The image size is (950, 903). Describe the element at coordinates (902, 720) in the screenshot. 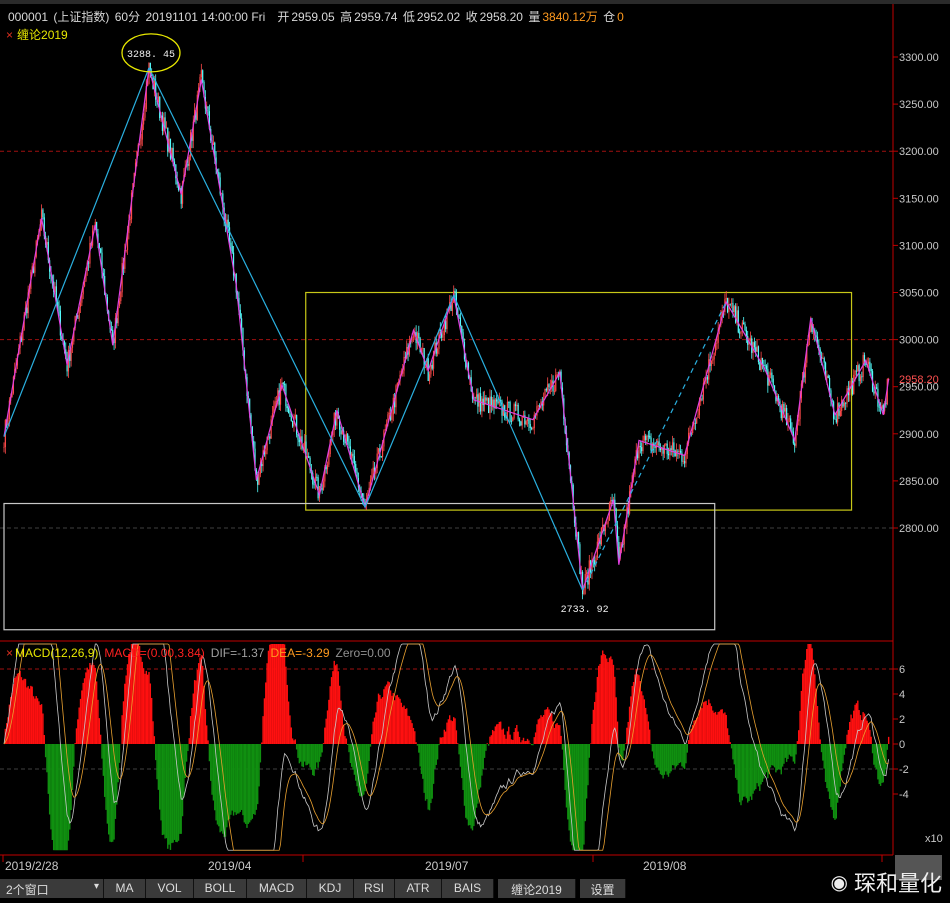

I see `macd-tick-label: 2` at that location.